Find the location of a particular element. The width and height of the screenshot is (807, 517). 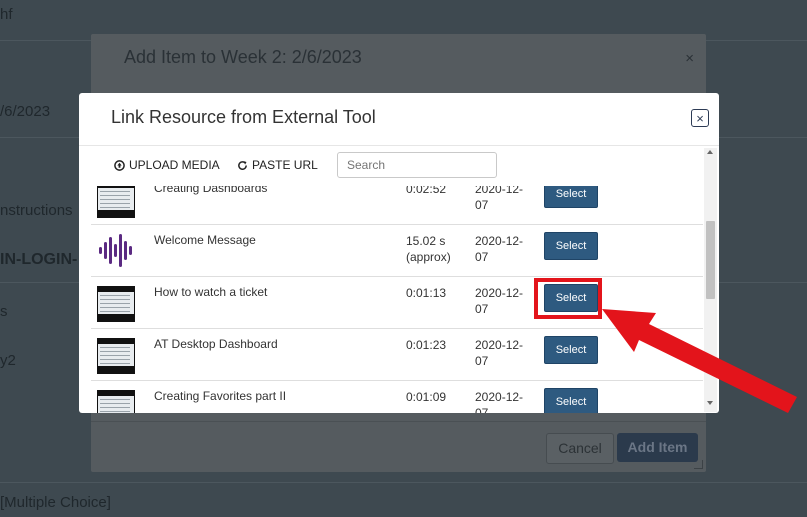

media-duration: 15.02 s (approx) is located at coordinates (428, 249).